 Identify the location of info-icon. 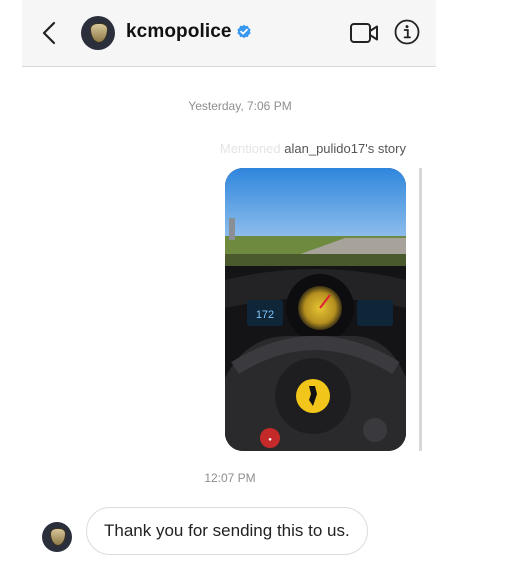
(407, 32).